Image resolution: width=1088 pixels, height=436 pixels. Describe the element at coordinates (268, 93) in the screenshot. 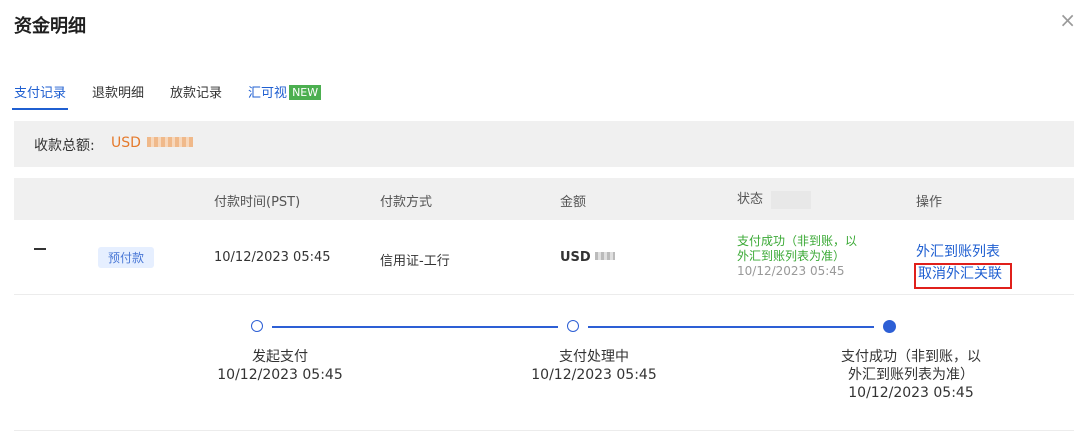

I see `tab-huikeshi-label: 汇可视` at that location.